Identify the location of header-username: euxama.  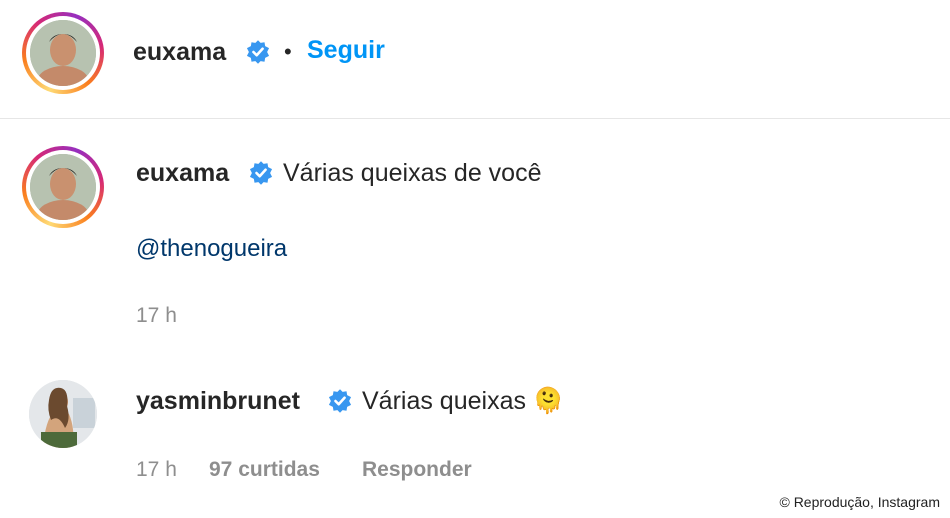
(179, 52).